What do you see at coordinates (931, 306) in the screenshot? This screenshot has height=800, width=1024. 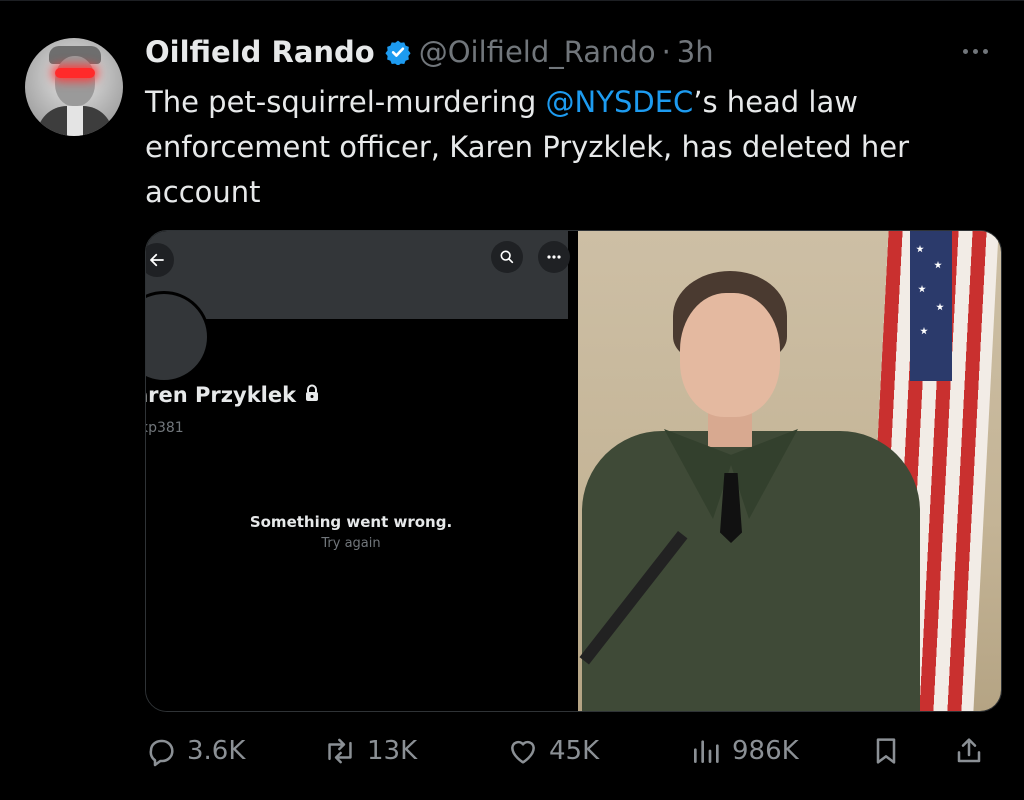 I see `flag-canton` at bounding box center [931, 306].